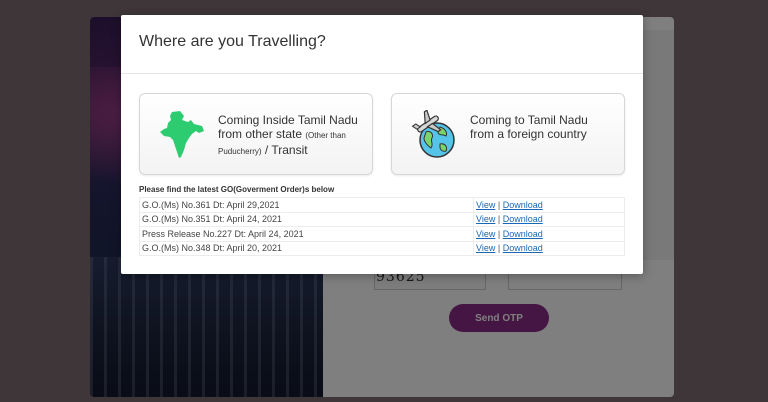 The width and height of the screenshot is (768, 402). What do you see at coordinates (306, 205) in the screenshot?
I see `go-name: G.O.(Ms) No.361 Dt: April 29,2021` at bounding box center [306, 205].